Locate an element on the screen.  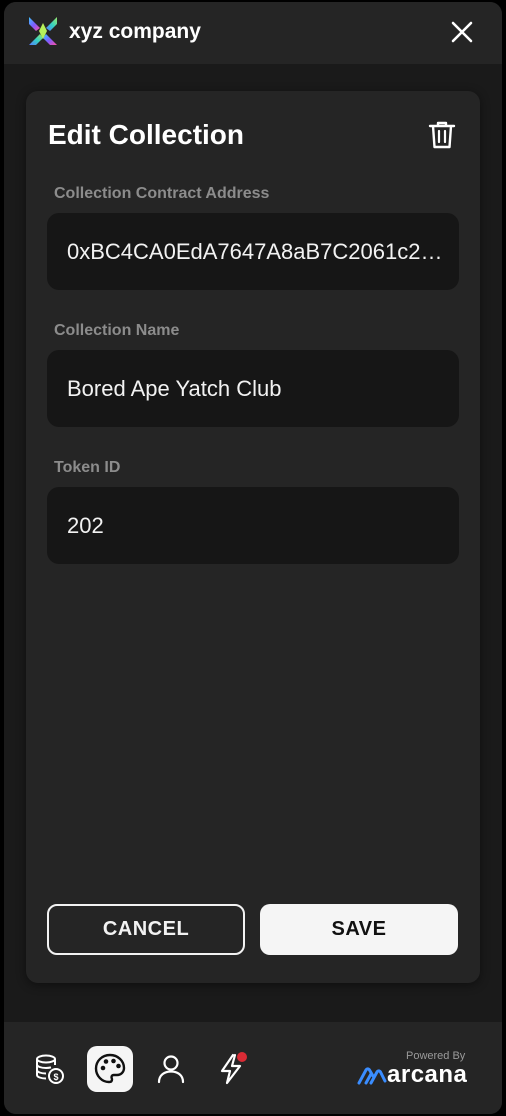
collection-name-field-box is located at coordinates (253, 388).